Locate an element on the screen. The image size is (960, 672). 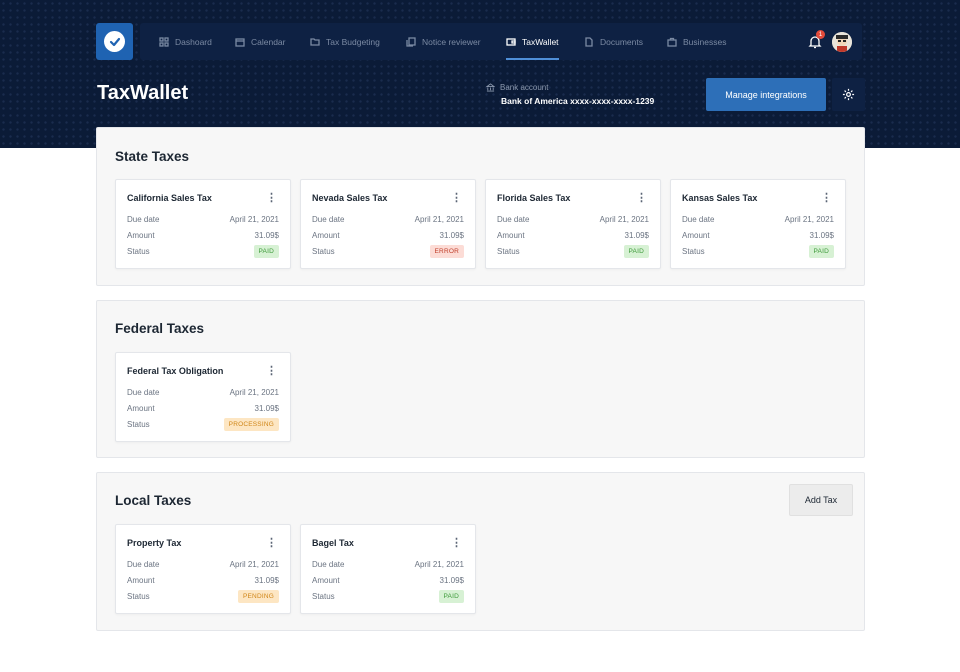
status-badge: PROCESSING is located at coordinates (251, 424).